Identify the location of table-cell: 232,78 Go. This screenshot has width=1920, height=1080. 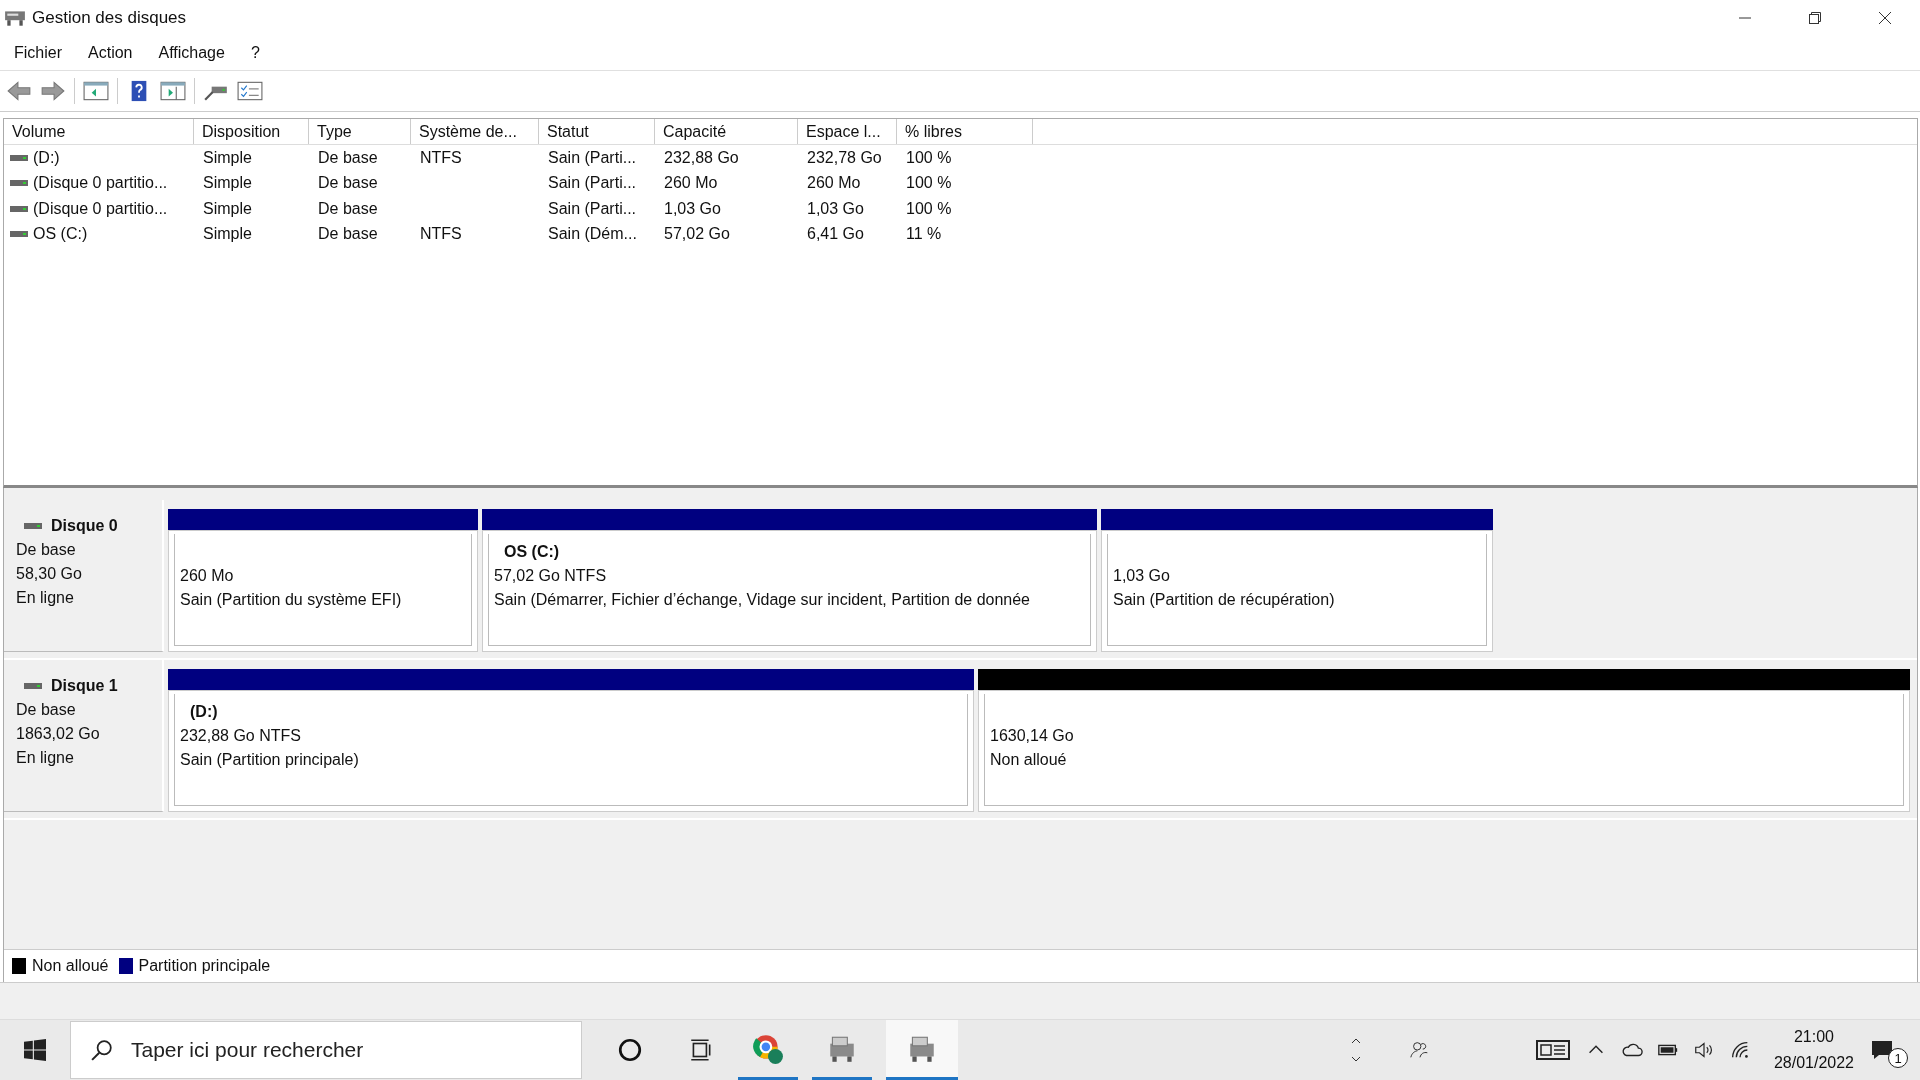
(844, 157).